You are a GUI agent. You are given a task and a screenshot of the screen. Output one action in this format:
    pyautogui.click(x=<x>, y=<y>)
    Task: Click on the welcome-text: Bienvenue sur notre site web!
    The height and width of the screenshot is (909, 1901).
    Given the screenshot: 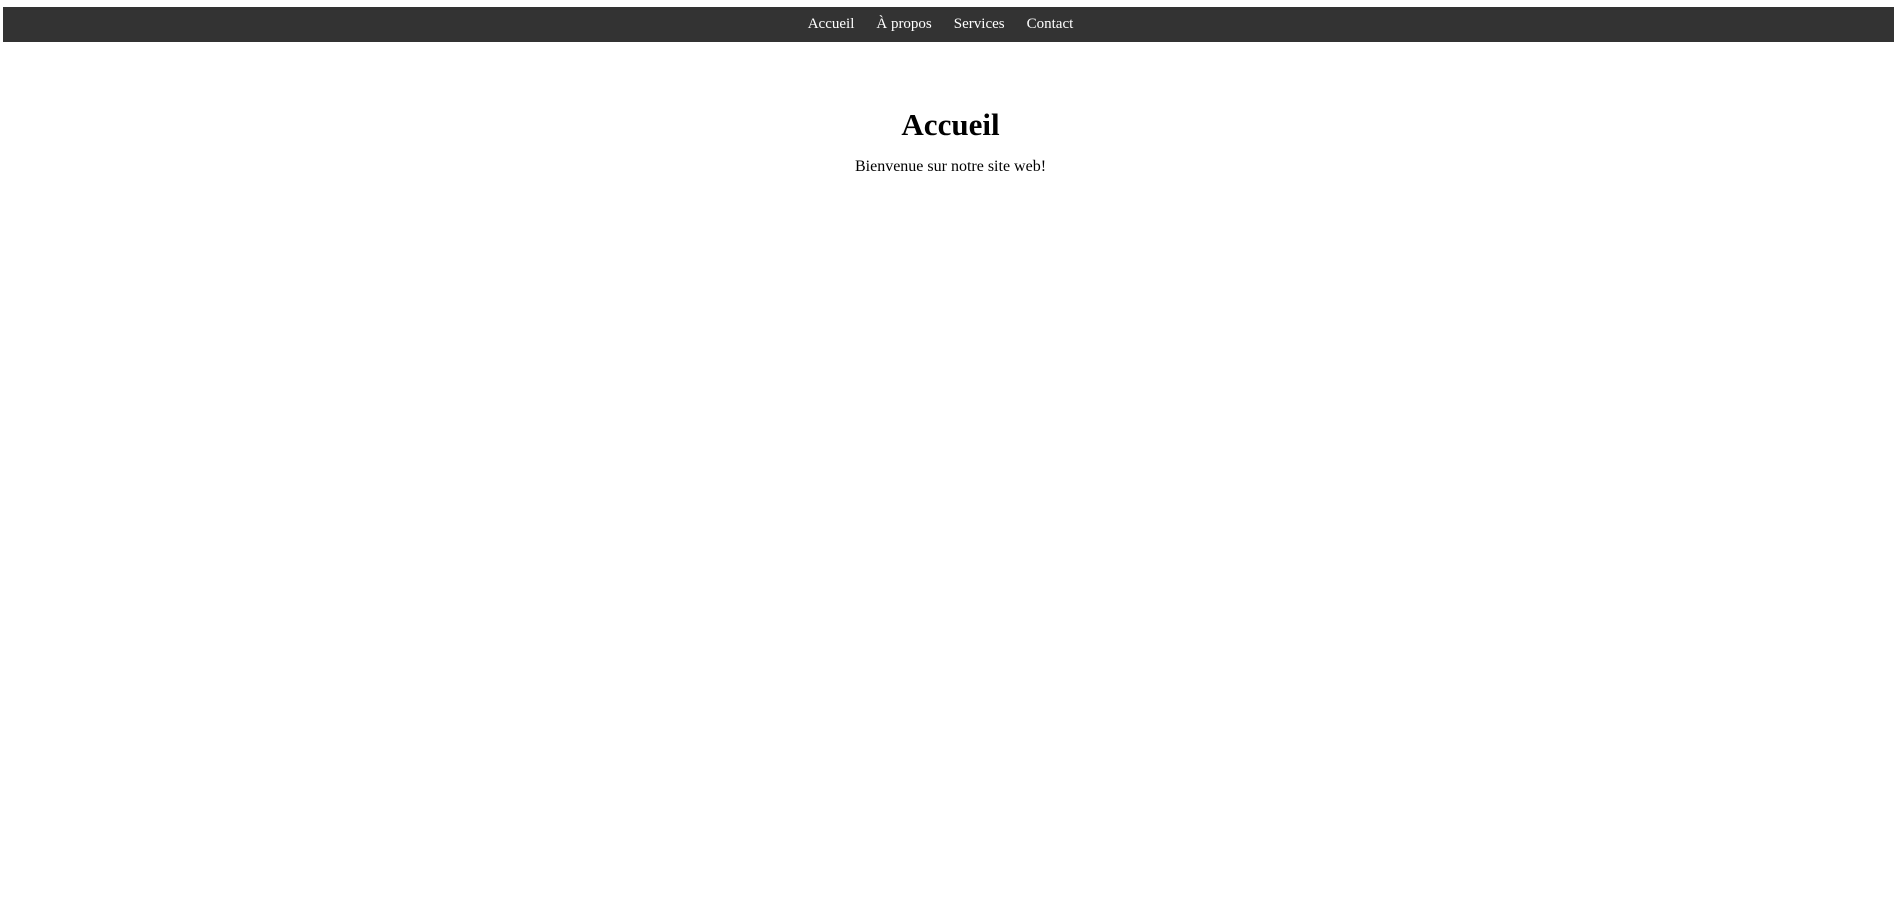 What is the action you would take?
    pyautogui.click(x=950, y=166)
    